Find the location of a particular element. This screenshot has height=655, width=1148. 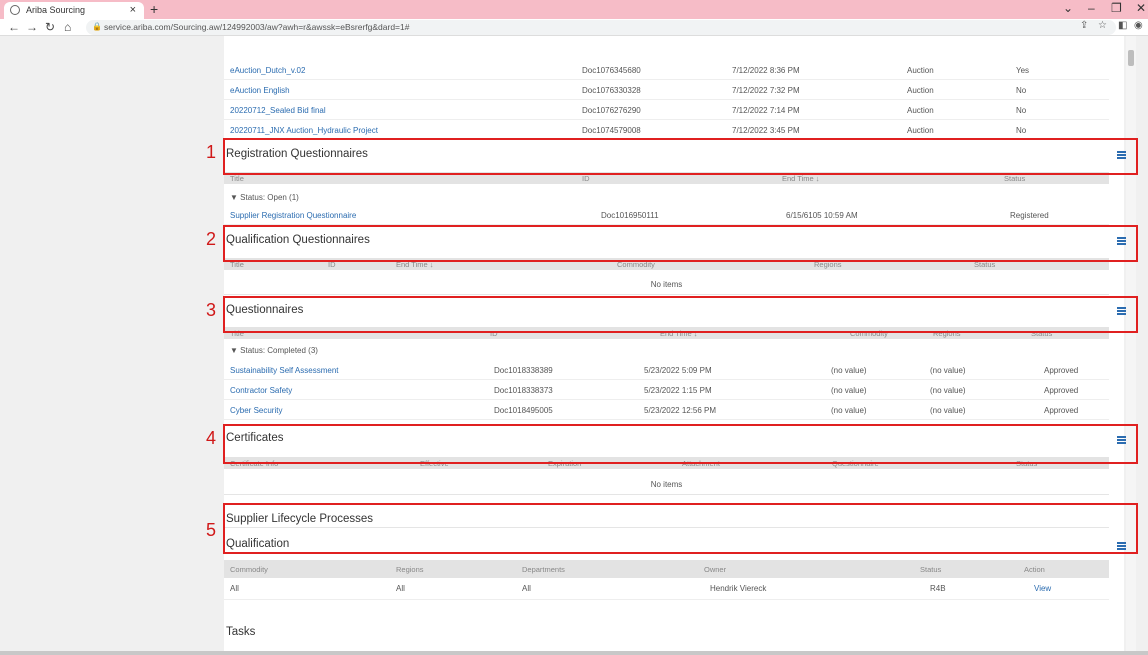

column-header-end-time: End Time ↓ is located at coordinates (801, 178).